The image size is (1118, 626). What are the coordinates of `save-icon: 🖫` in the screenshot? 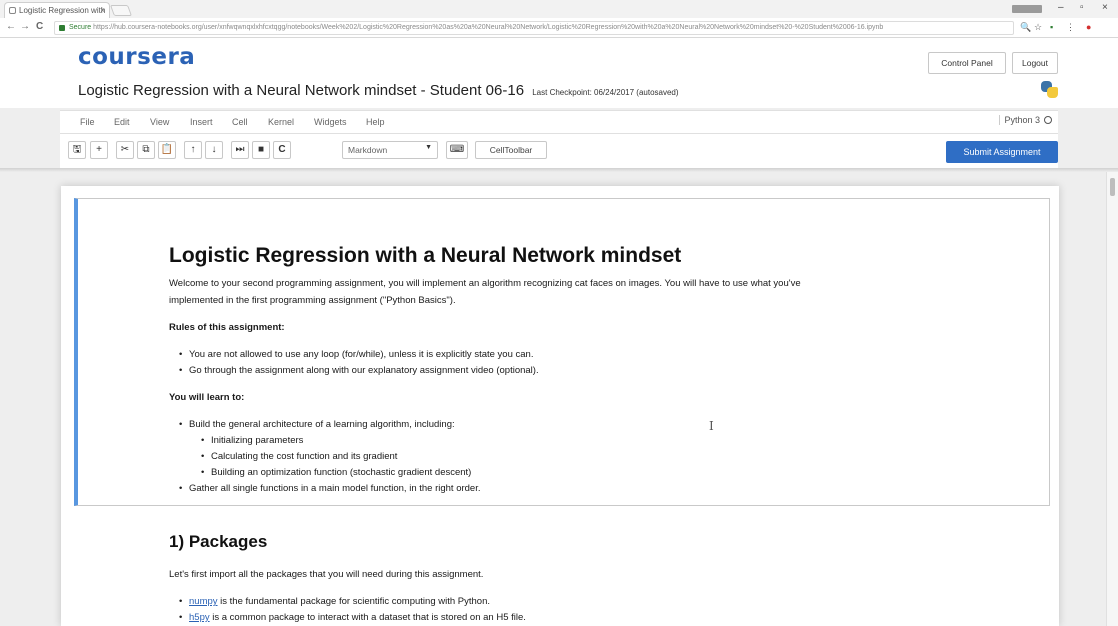 It's located at (77, 150).